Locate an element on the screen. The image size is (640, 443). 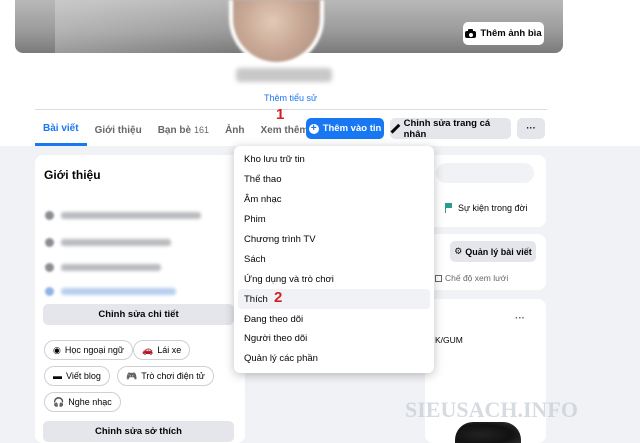
headphones-icon: 🎧 is located at coordinates (59, 401).